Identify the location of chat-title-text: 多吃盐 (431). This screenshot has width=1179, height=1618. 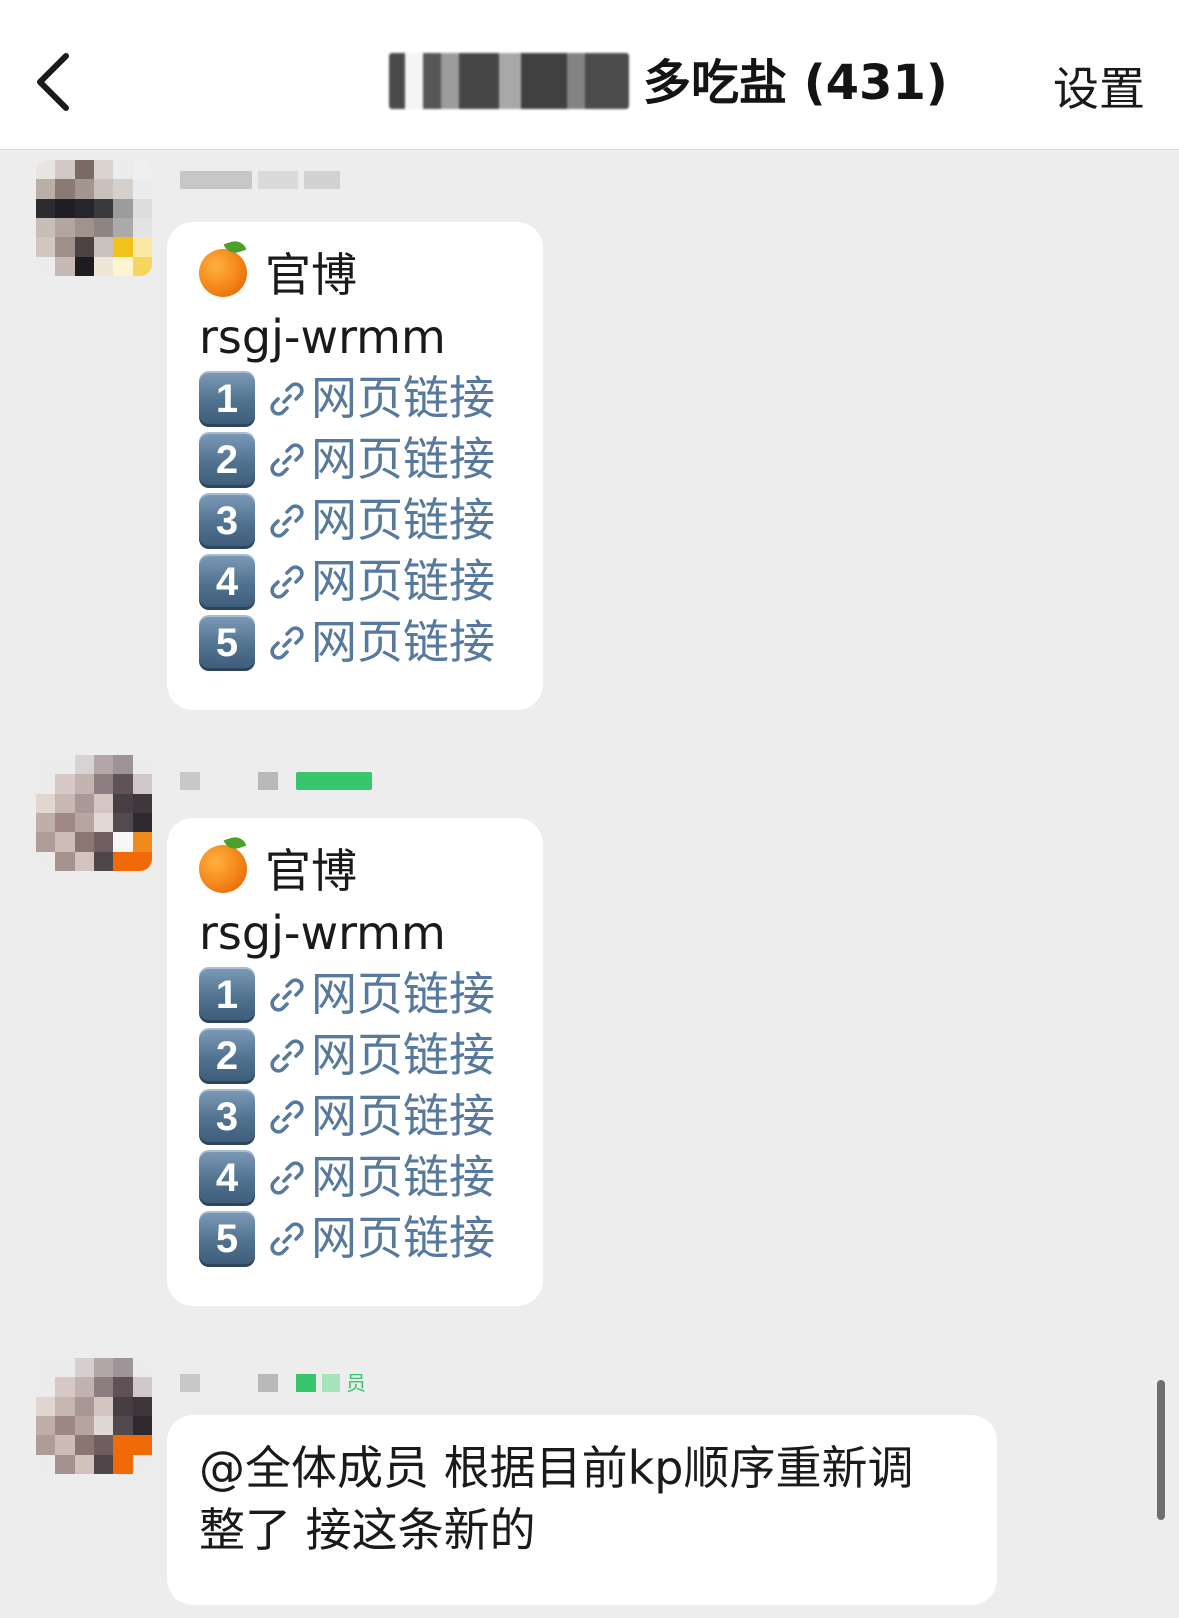
(795, 83).